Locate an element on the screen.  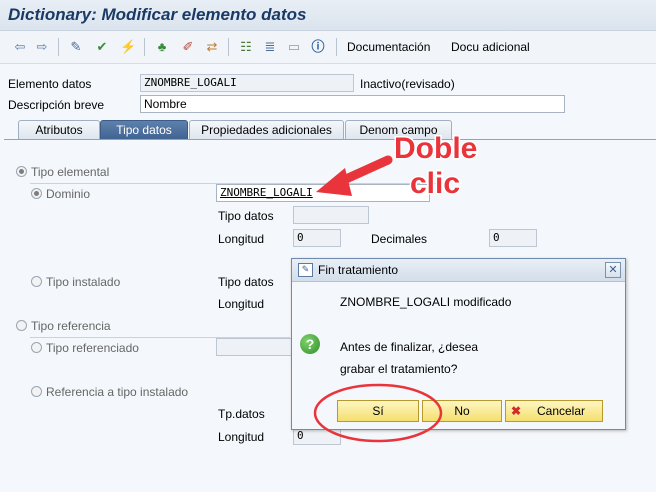
tipo-referencia-radio is located at coordinates (21, 325).